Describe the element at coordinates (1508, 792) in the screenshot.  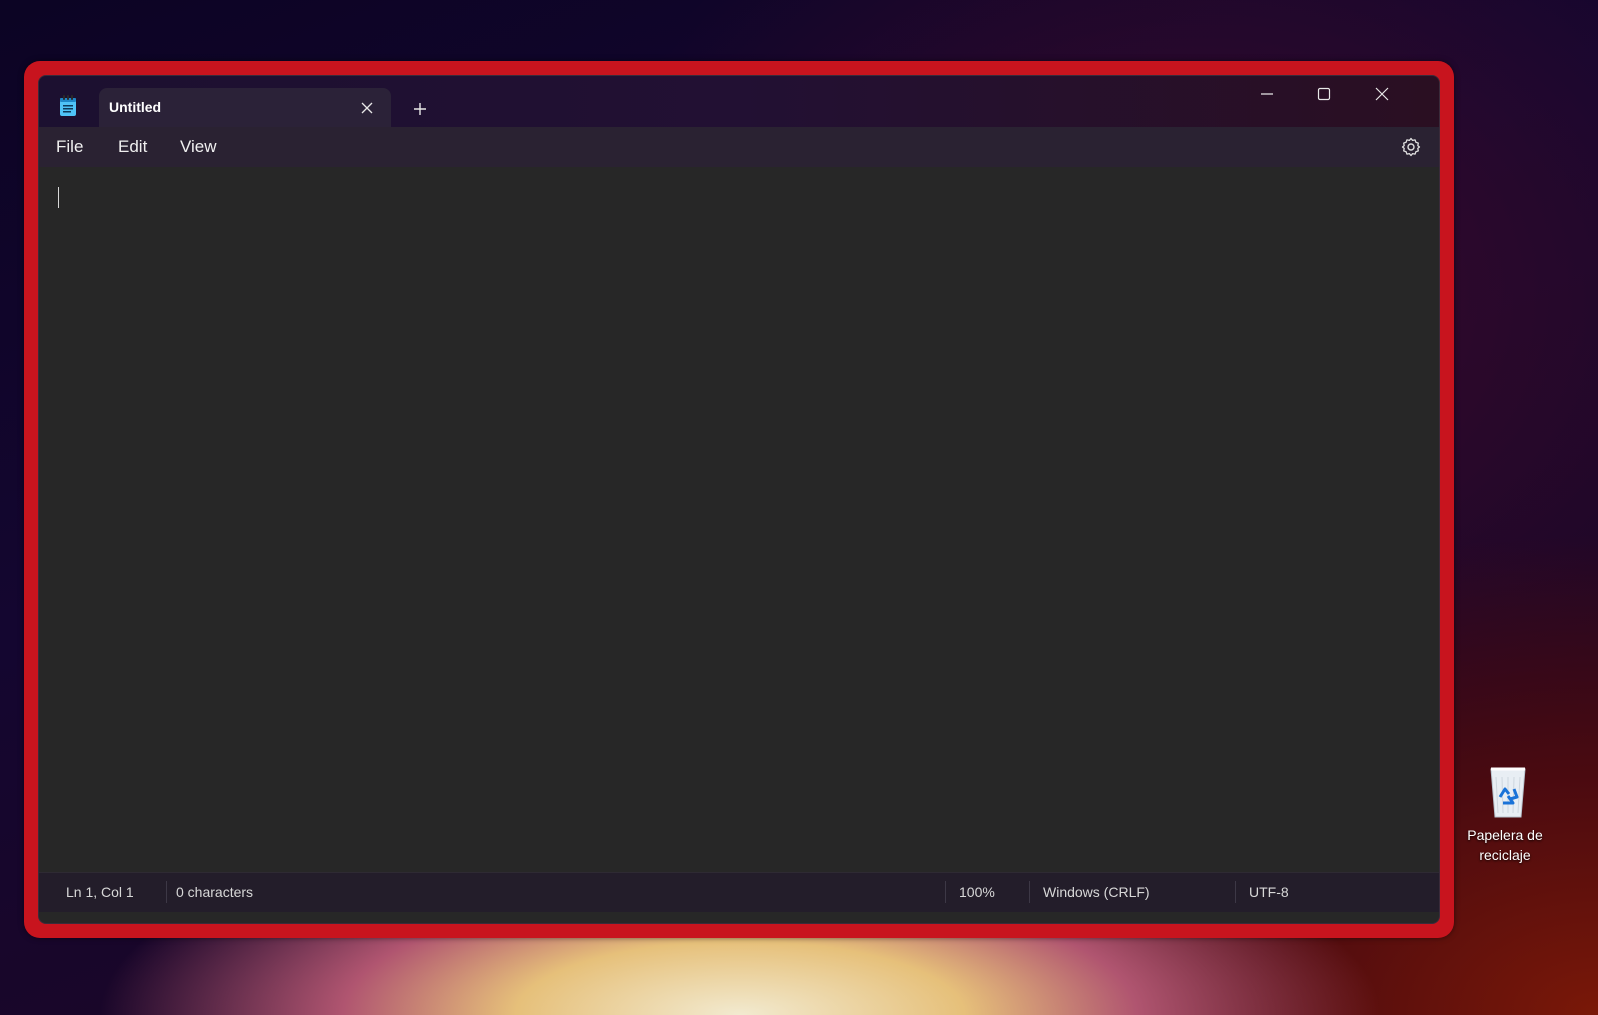
I see `recycle-bin-icon` at that location.